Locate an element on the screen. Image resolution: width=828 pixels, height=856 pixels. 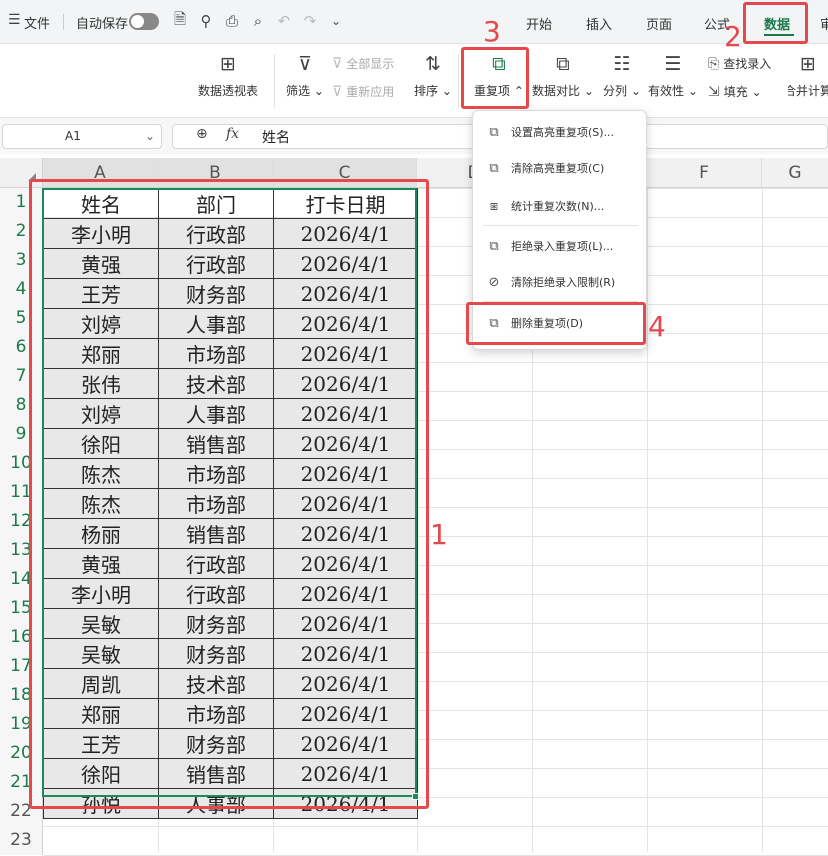
tab-insert: 插入 is located at coordinates (599, 23).